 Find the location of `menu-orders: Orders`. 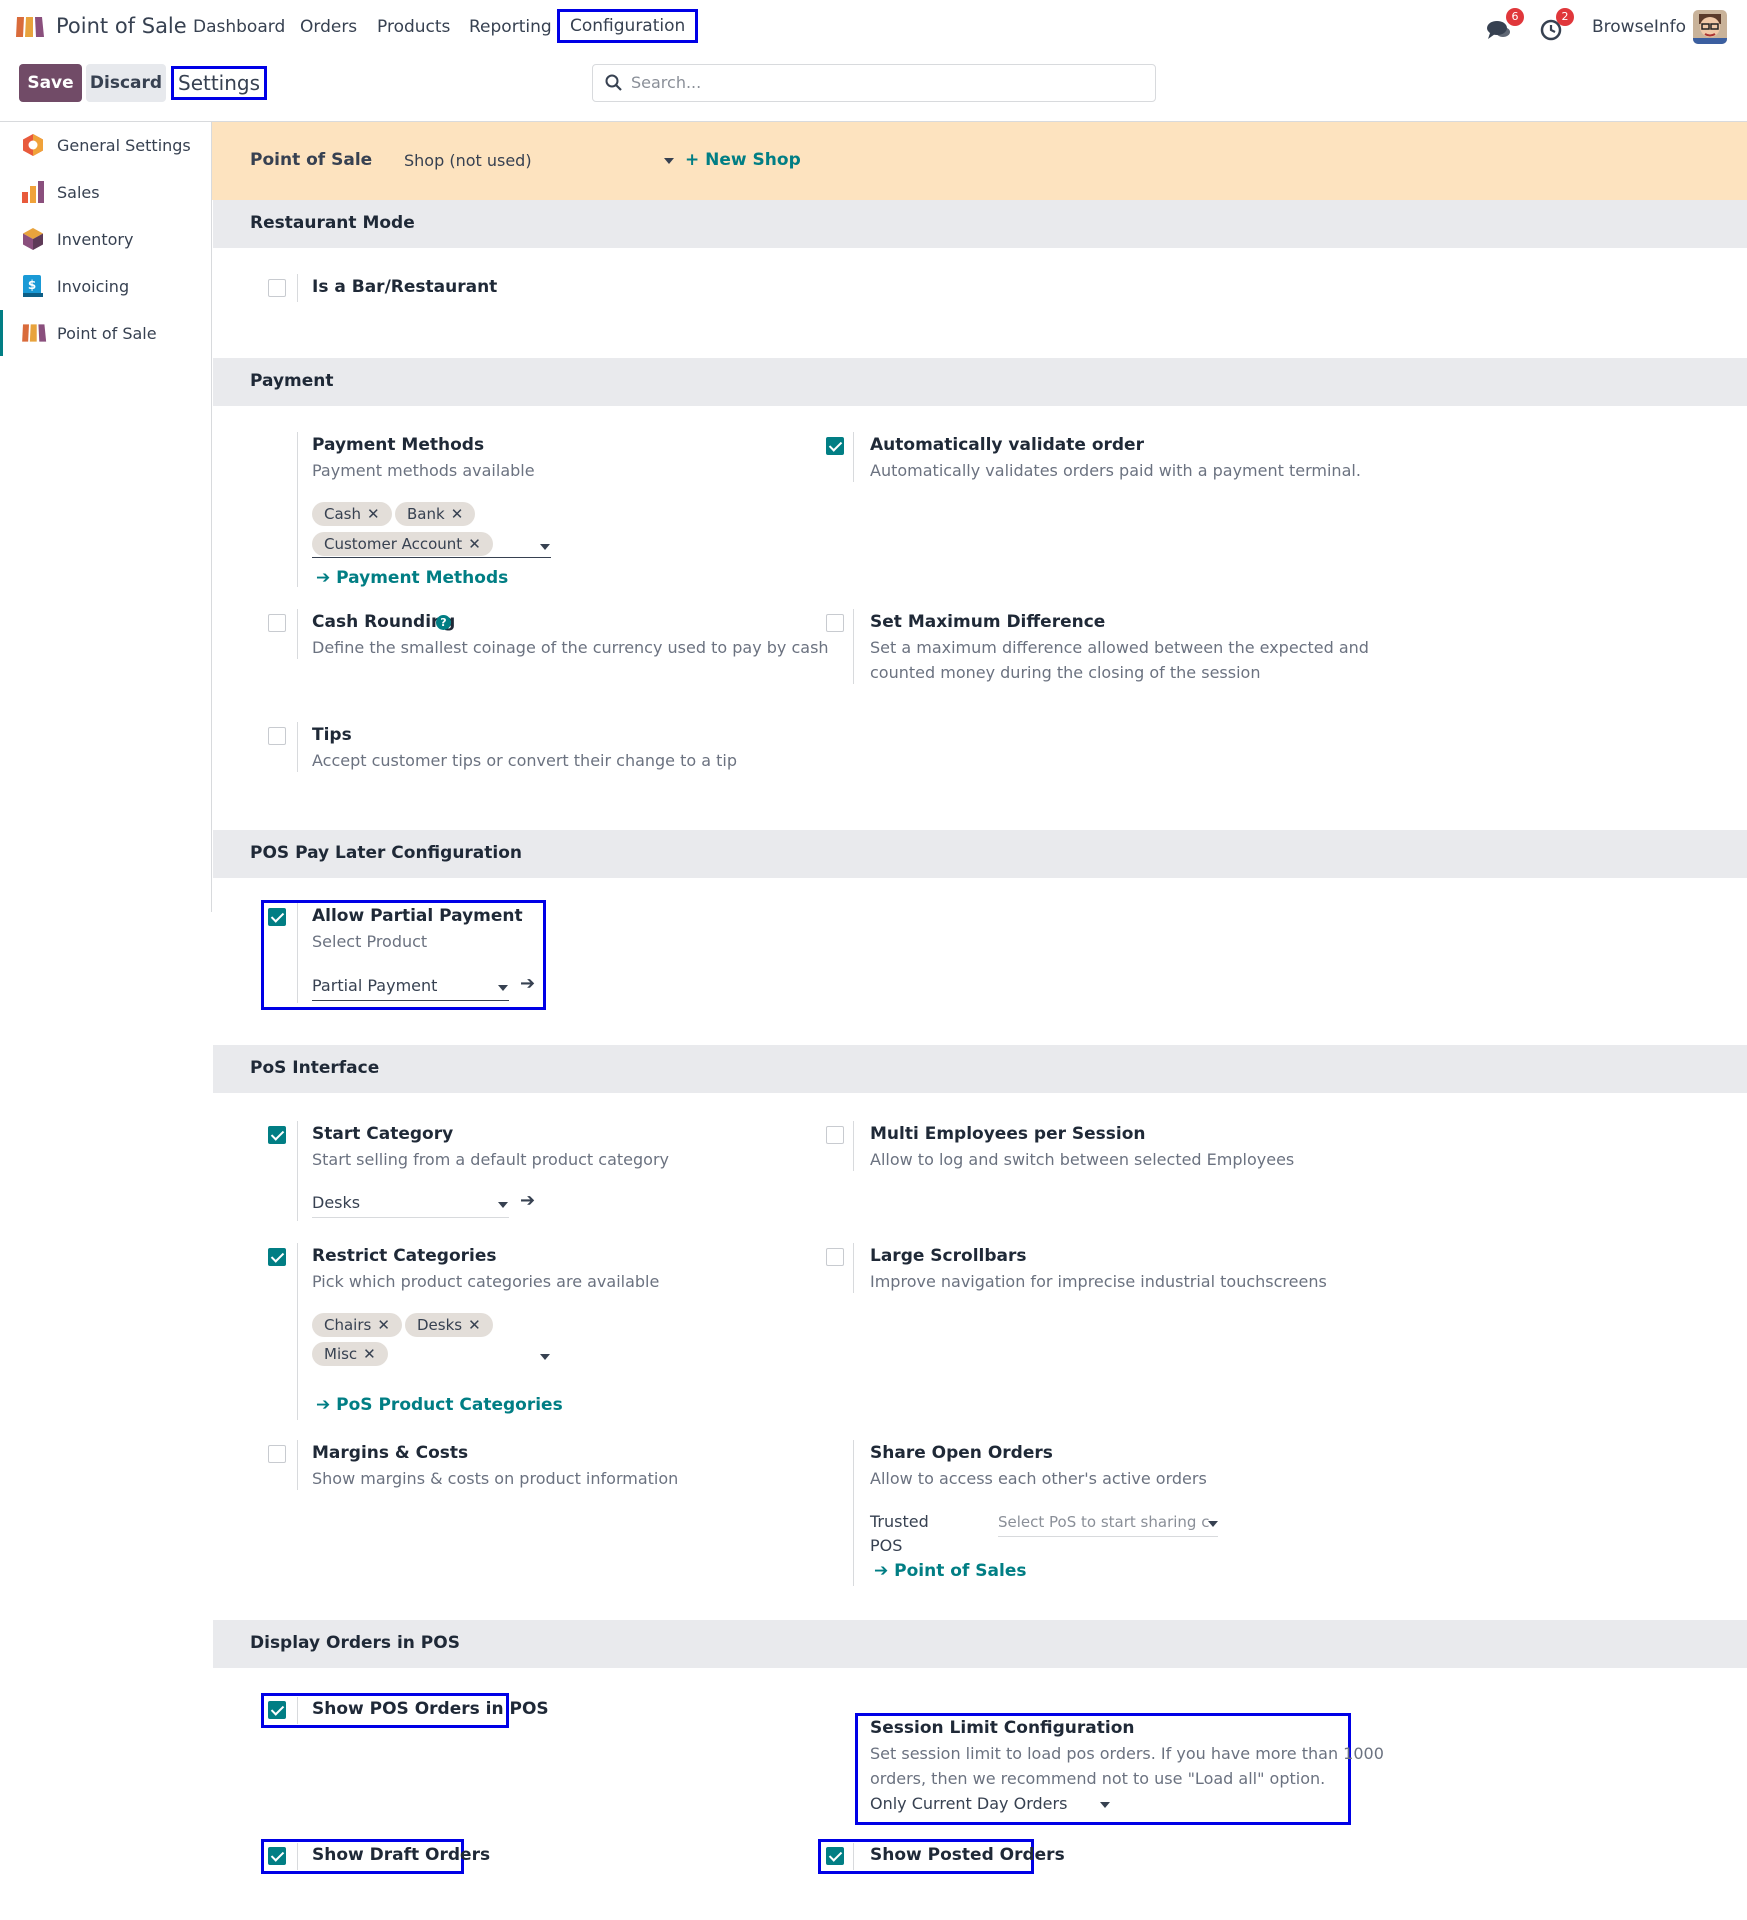

menu-orders: Orders is located at coordinates (328, 27).